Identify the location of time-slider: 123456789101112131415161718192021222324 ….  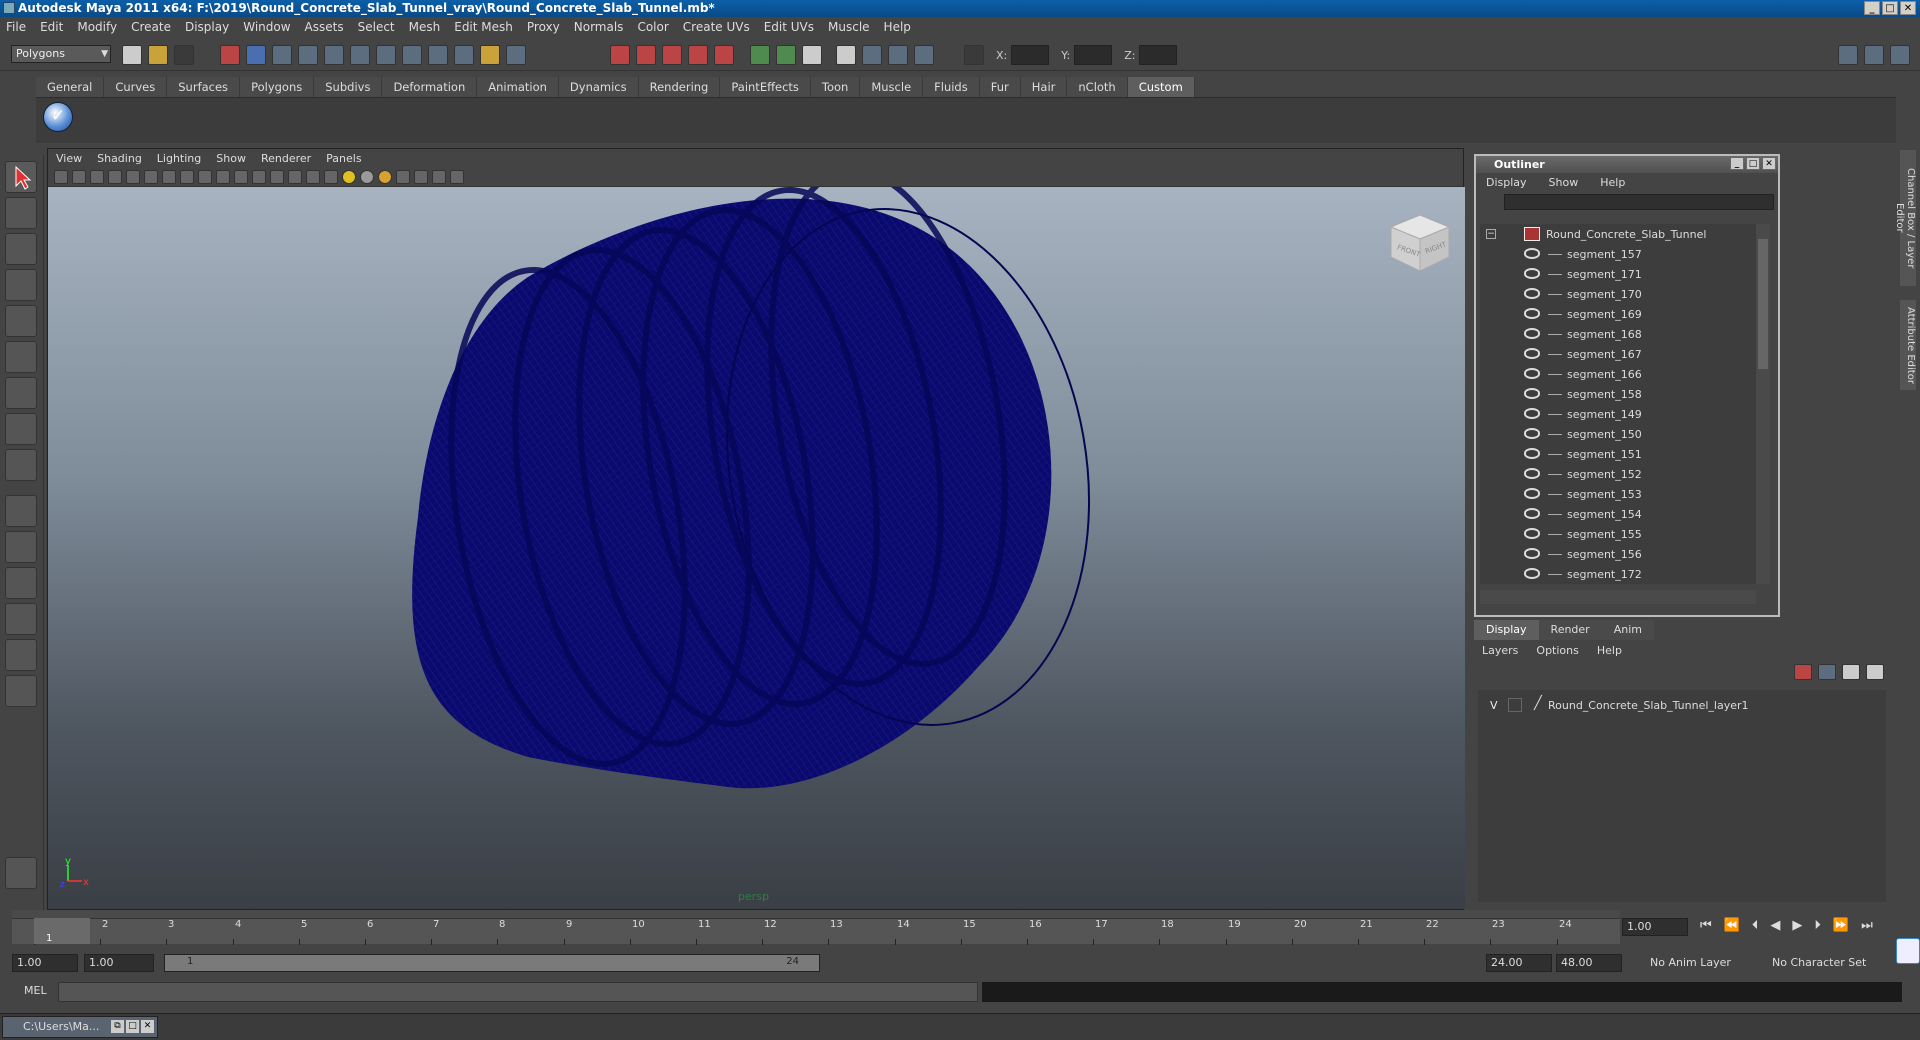
(816, 927).